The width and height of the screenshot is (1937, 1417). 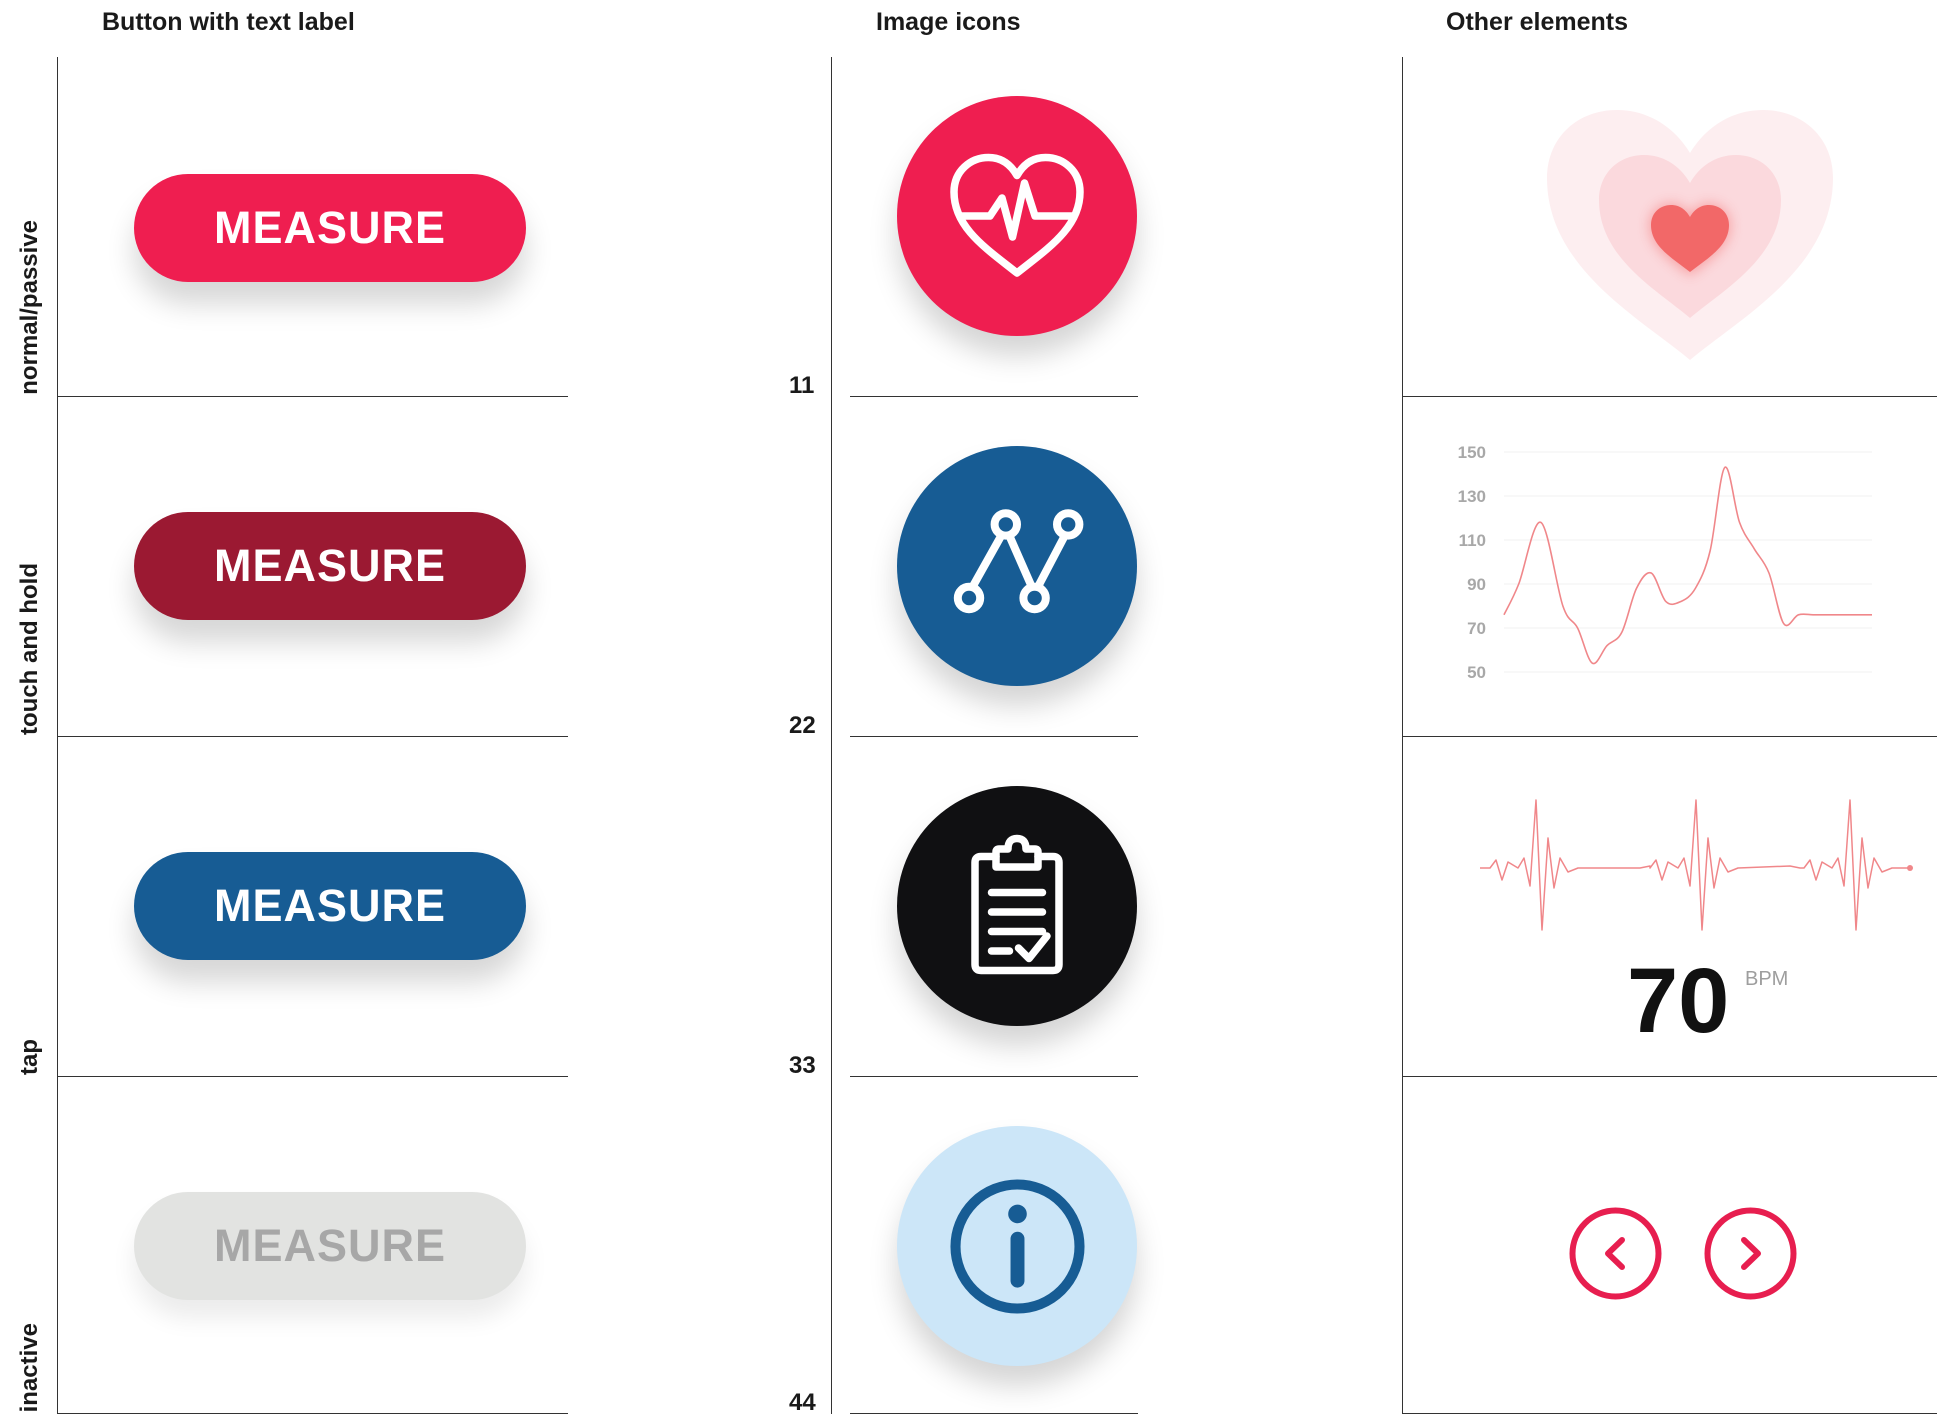 I want to click on heart-rate-chart-svg: 150 130 110 90 70 50, so click(x=1665, y=562).